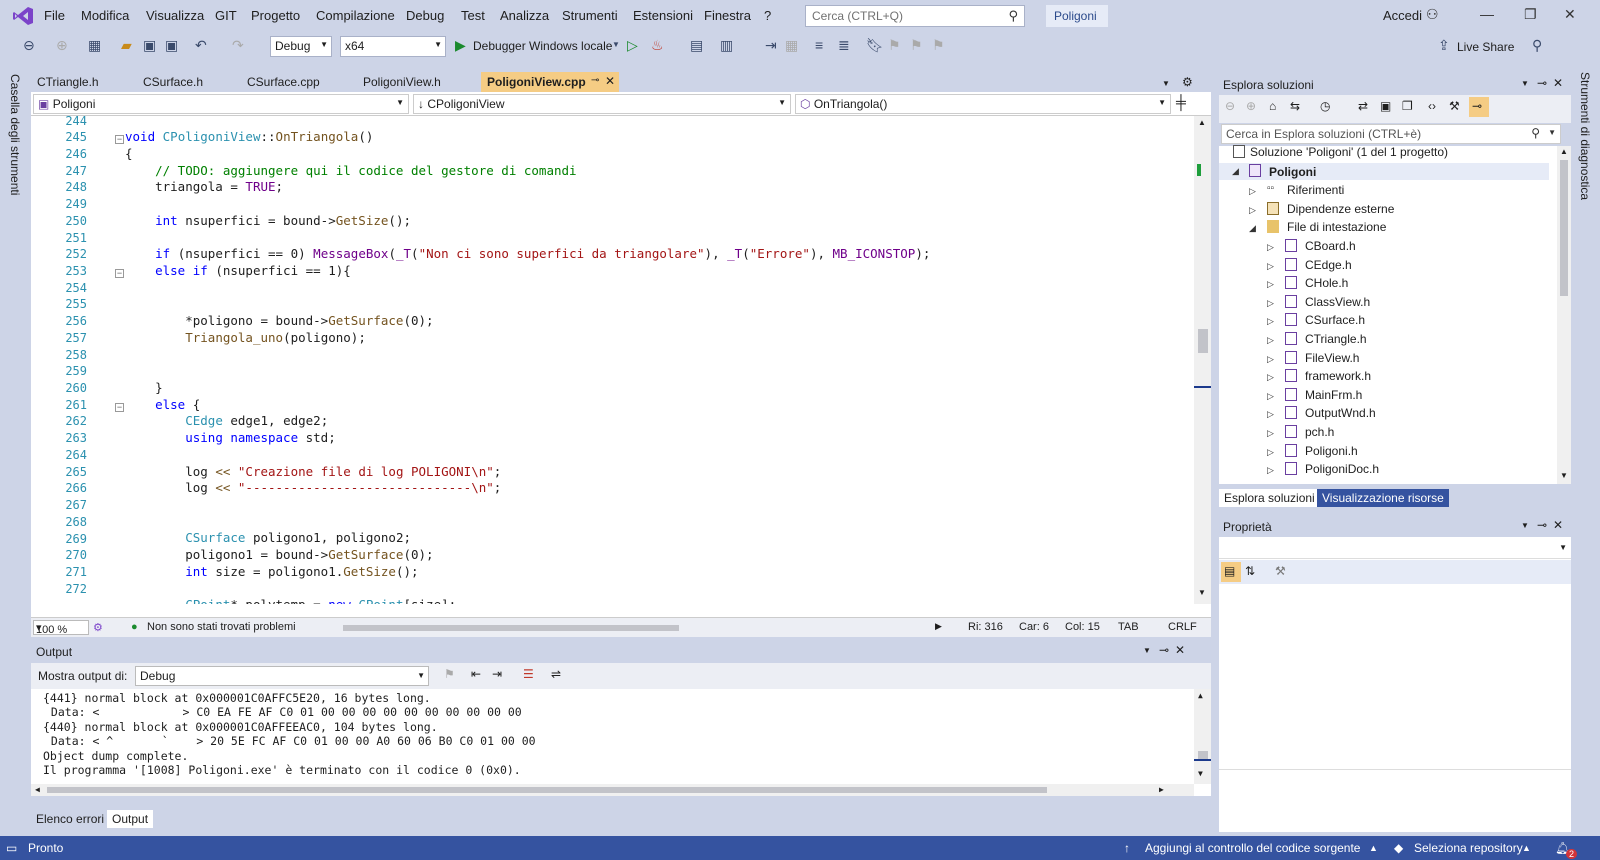 The height and width of the screenshot is (860, 1600). What do you see at coordinates (1295, 106) in the screenshot?
I see `switch-views-icon: ⇆` at bounding box center [1295, 106].